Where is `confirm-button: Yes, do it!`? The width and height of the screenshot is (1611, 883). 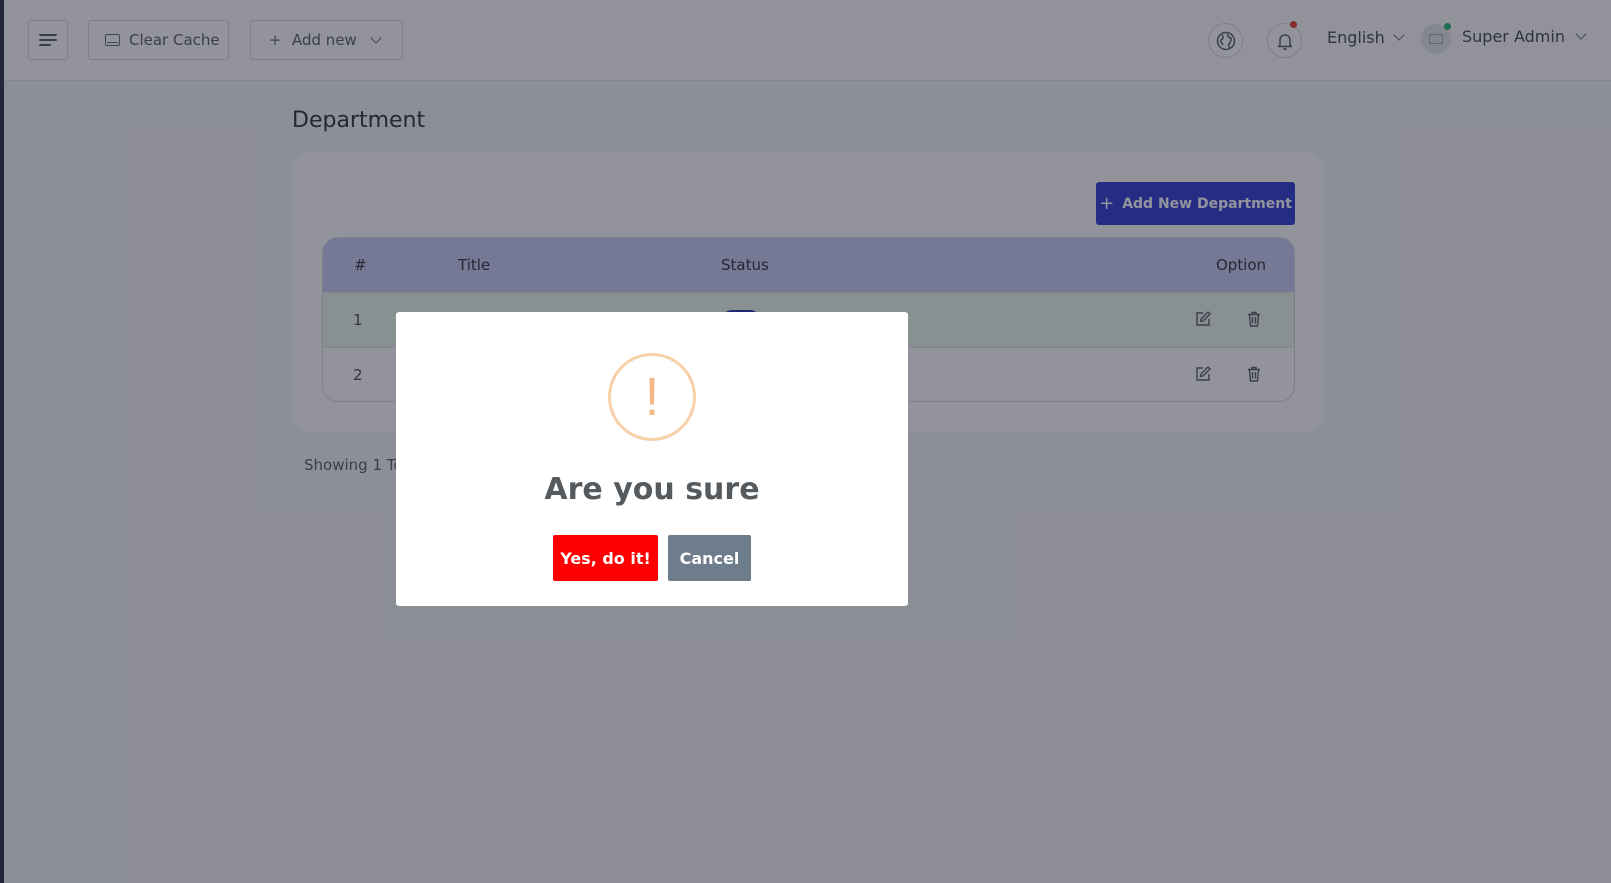 confirm-button: Yes, do it! is located at coordinates (605, 558).